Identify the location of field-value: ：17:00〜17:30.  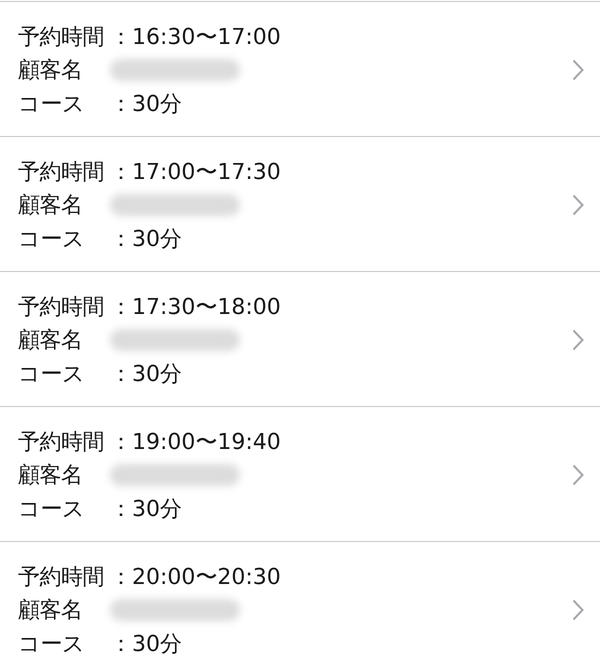
(195, 172).